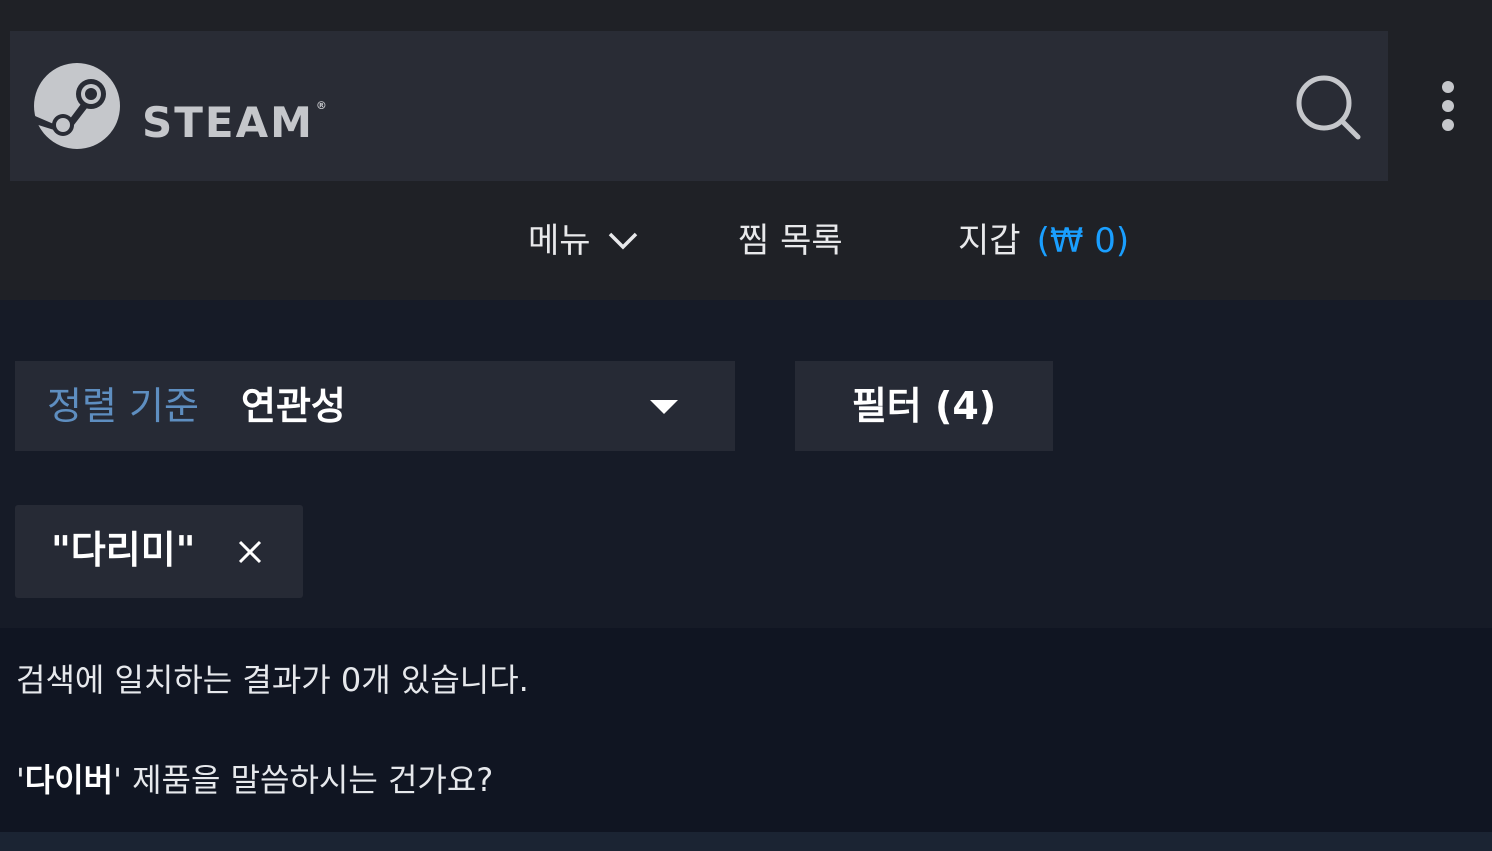  Describe the element at coordinates (924, 406) in the screenshot. I see `filter-button: 필터 (4)` at that location.